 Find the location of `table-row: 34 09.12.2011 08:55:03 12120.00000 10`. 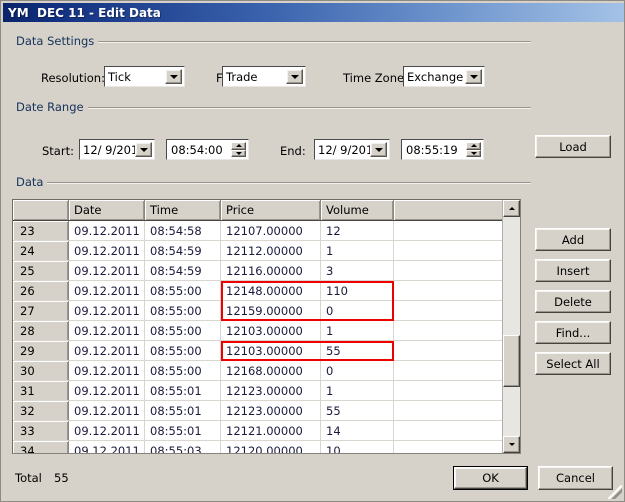

table-row: 34 09.12.2011 08:55:03 12120.00000 10 is located at coordinates (258, 447).